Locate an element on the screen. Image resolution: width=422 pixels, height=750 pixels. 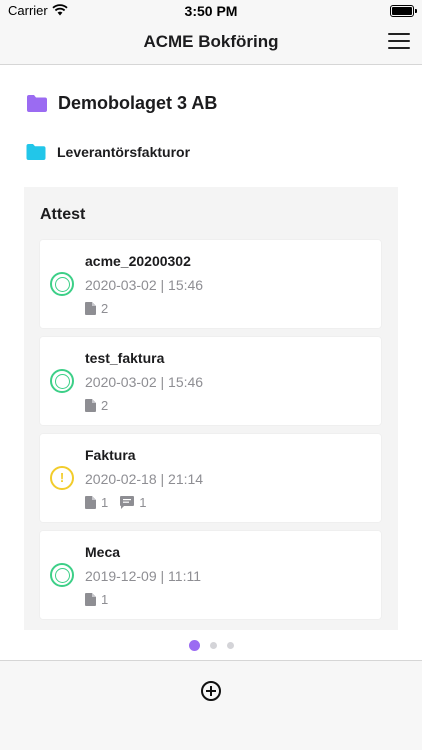
company-name: Demobolaget 3 AB is located at coordinates (138, 102).